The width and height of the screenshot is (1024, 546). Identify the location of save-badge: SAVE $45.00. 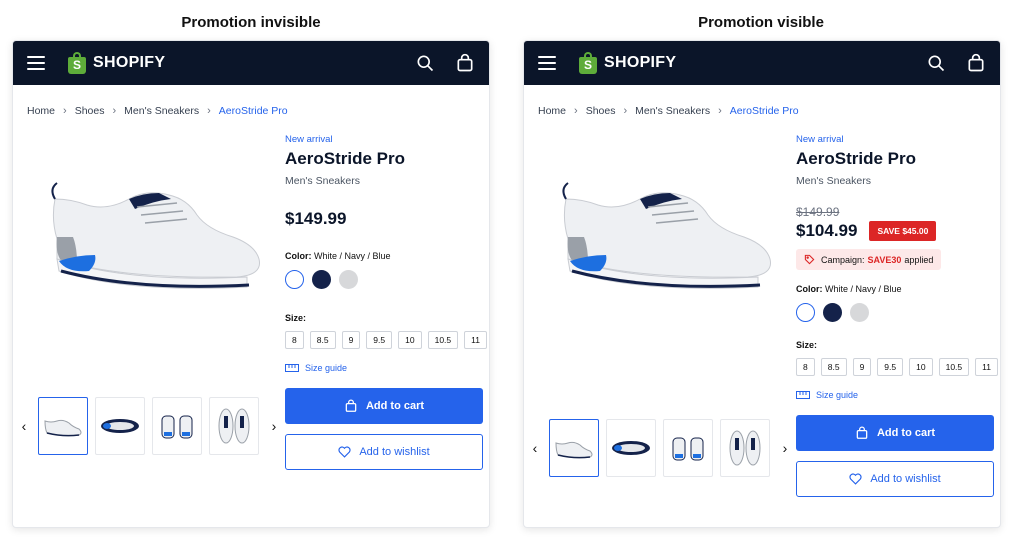
(903, 231).